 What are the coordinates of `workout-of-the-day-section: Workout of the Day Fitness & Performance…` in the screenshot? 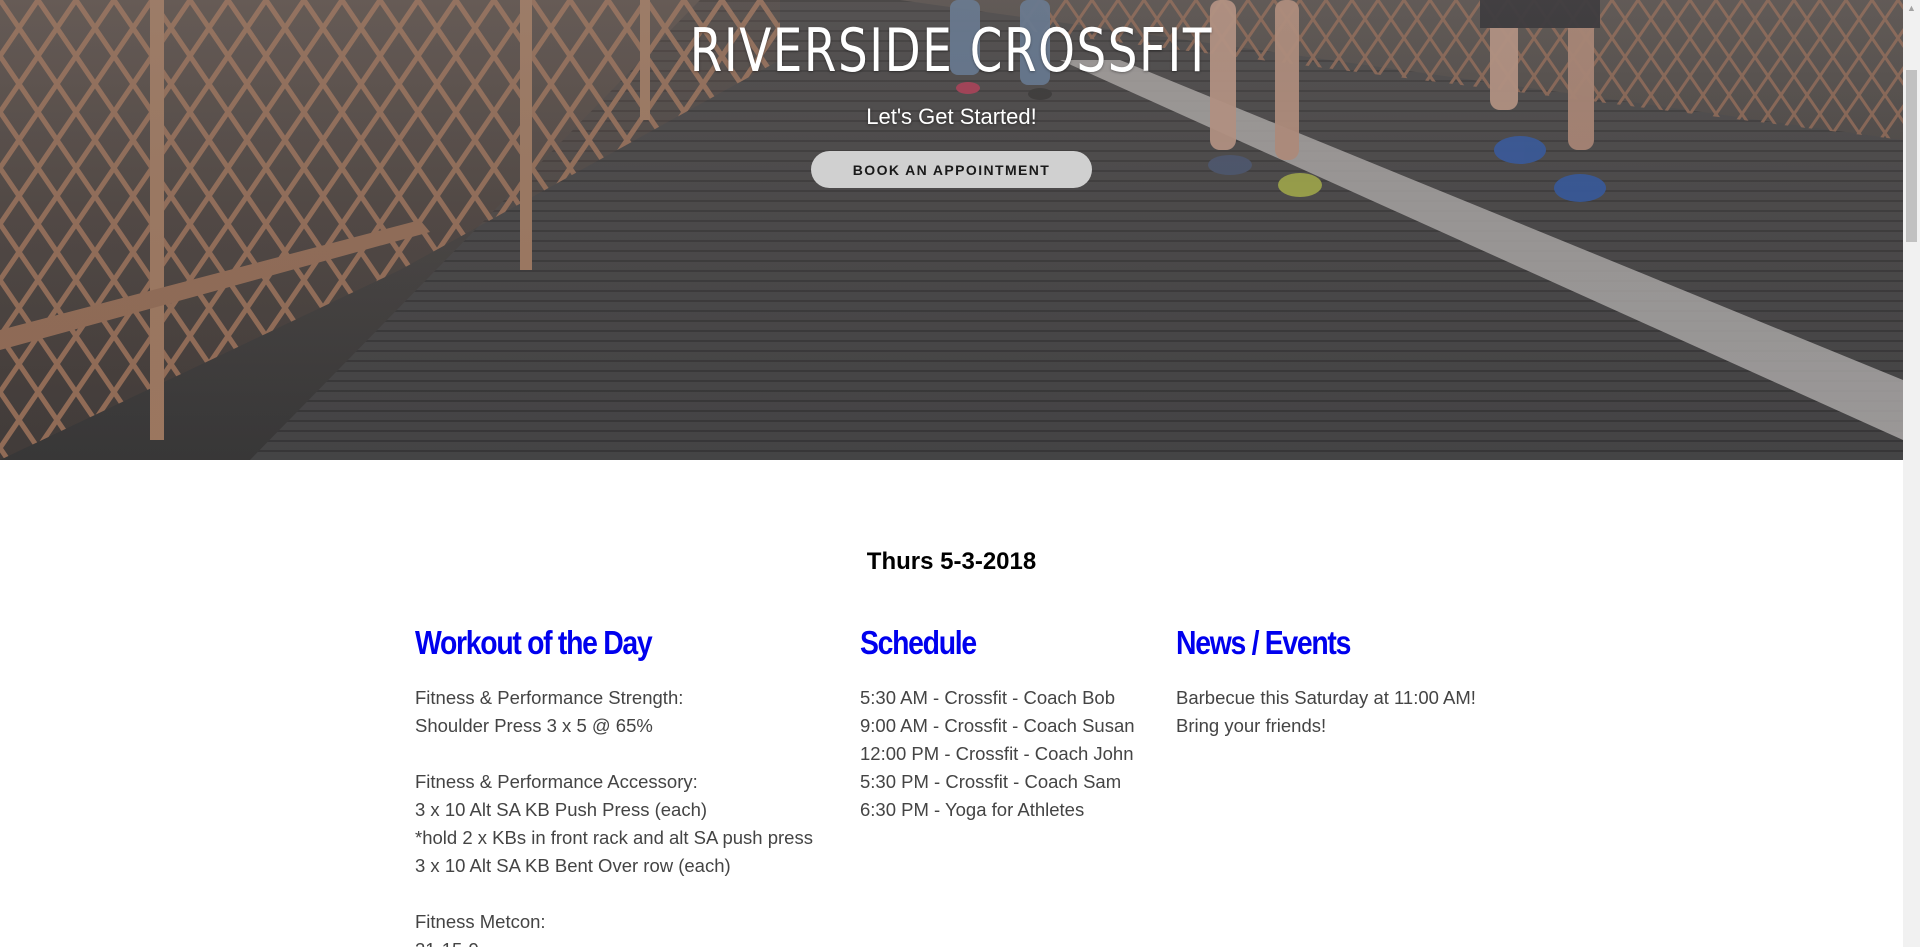 It's located at (614, 785).